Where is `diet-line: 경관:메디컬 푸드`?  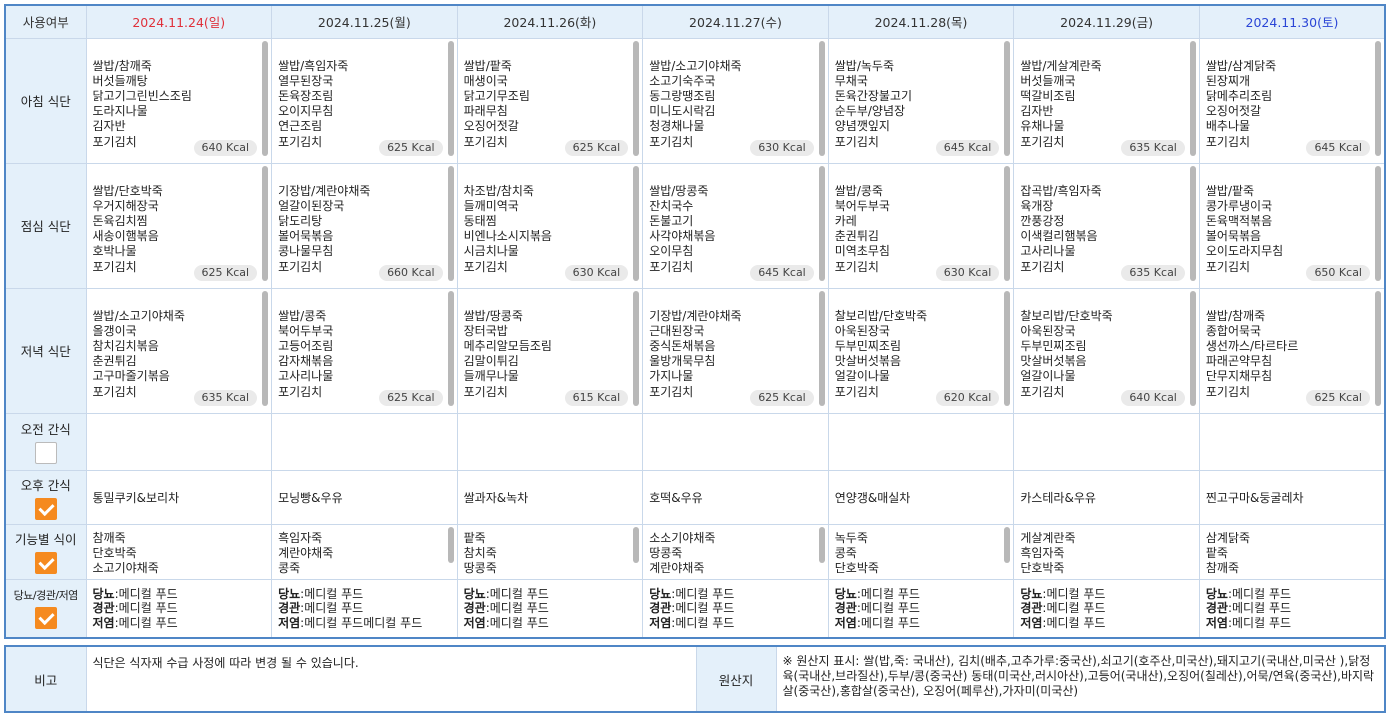 diet-line: 경관:메디컬 푸드 is located at coordinates (924, 608).